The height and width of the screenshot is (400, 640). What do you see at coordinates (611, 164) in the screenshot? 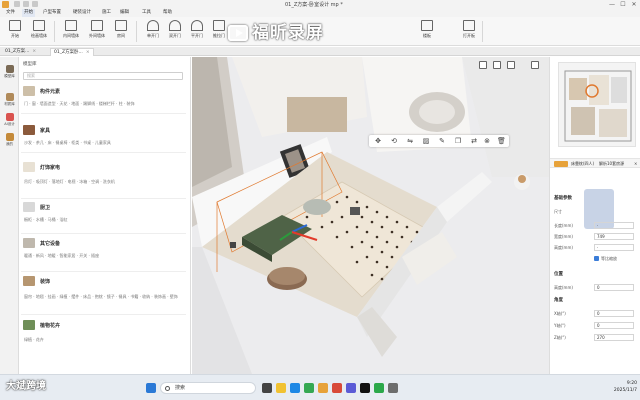
I see `tab-parse-listings: 解析10套房源` at bounding box center [611, 164].